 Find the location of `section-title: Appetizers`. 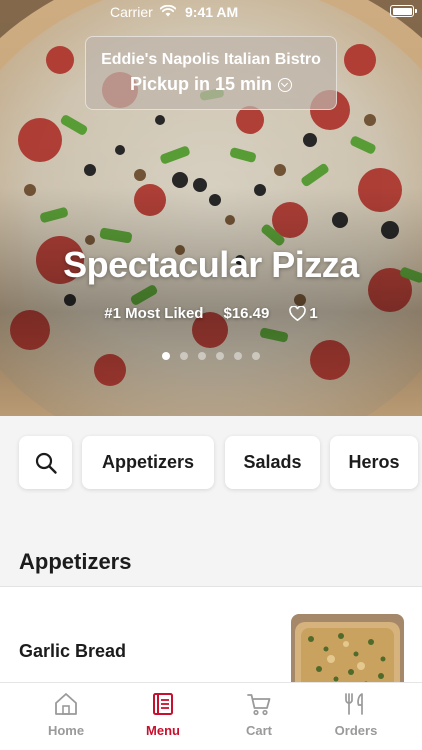

section-title: Appetizers is located at coordinates (75, 561).